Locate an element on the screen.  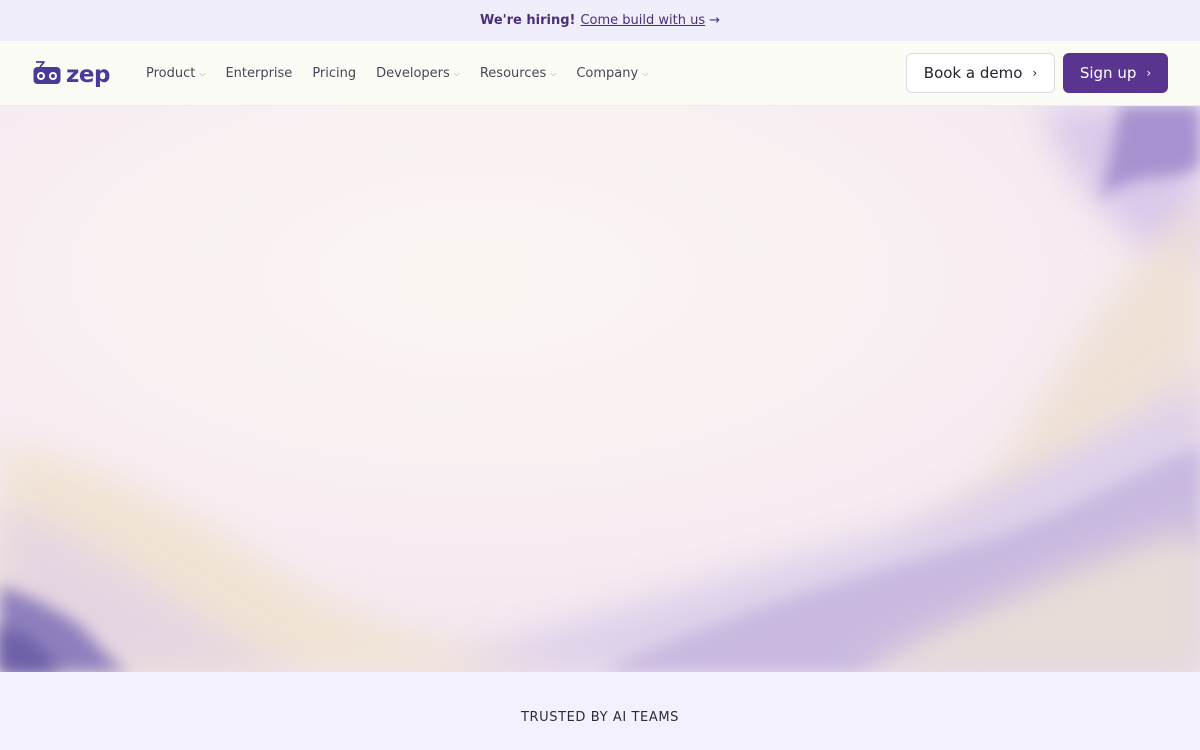
nav-item-resources: Resources ⌵ is located at coordinates (518, 73).